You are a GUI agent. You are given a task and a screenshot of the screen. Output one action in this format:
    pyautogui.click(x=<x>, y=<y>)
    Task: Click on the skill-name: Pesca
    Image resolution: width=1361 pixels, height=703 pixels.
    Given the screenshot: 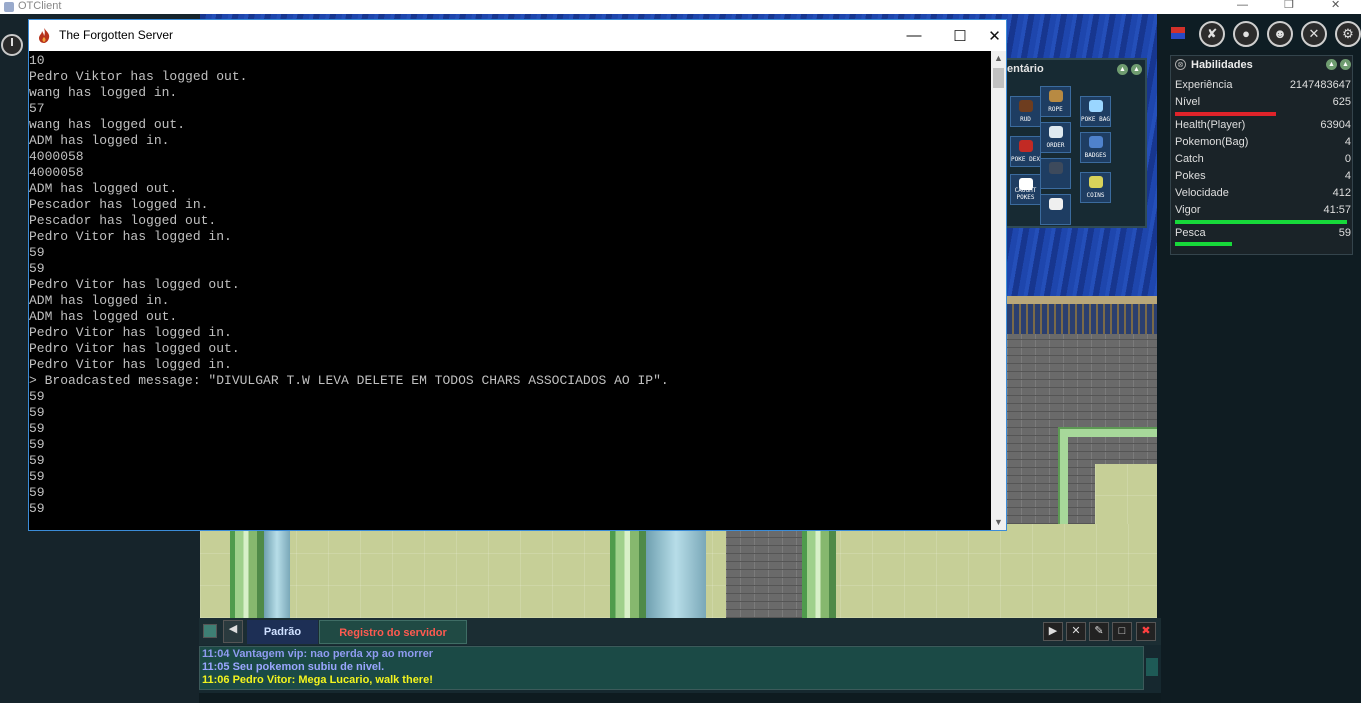 What is the action you would take?
    pyautogui.click(x=1190, y=233)
    